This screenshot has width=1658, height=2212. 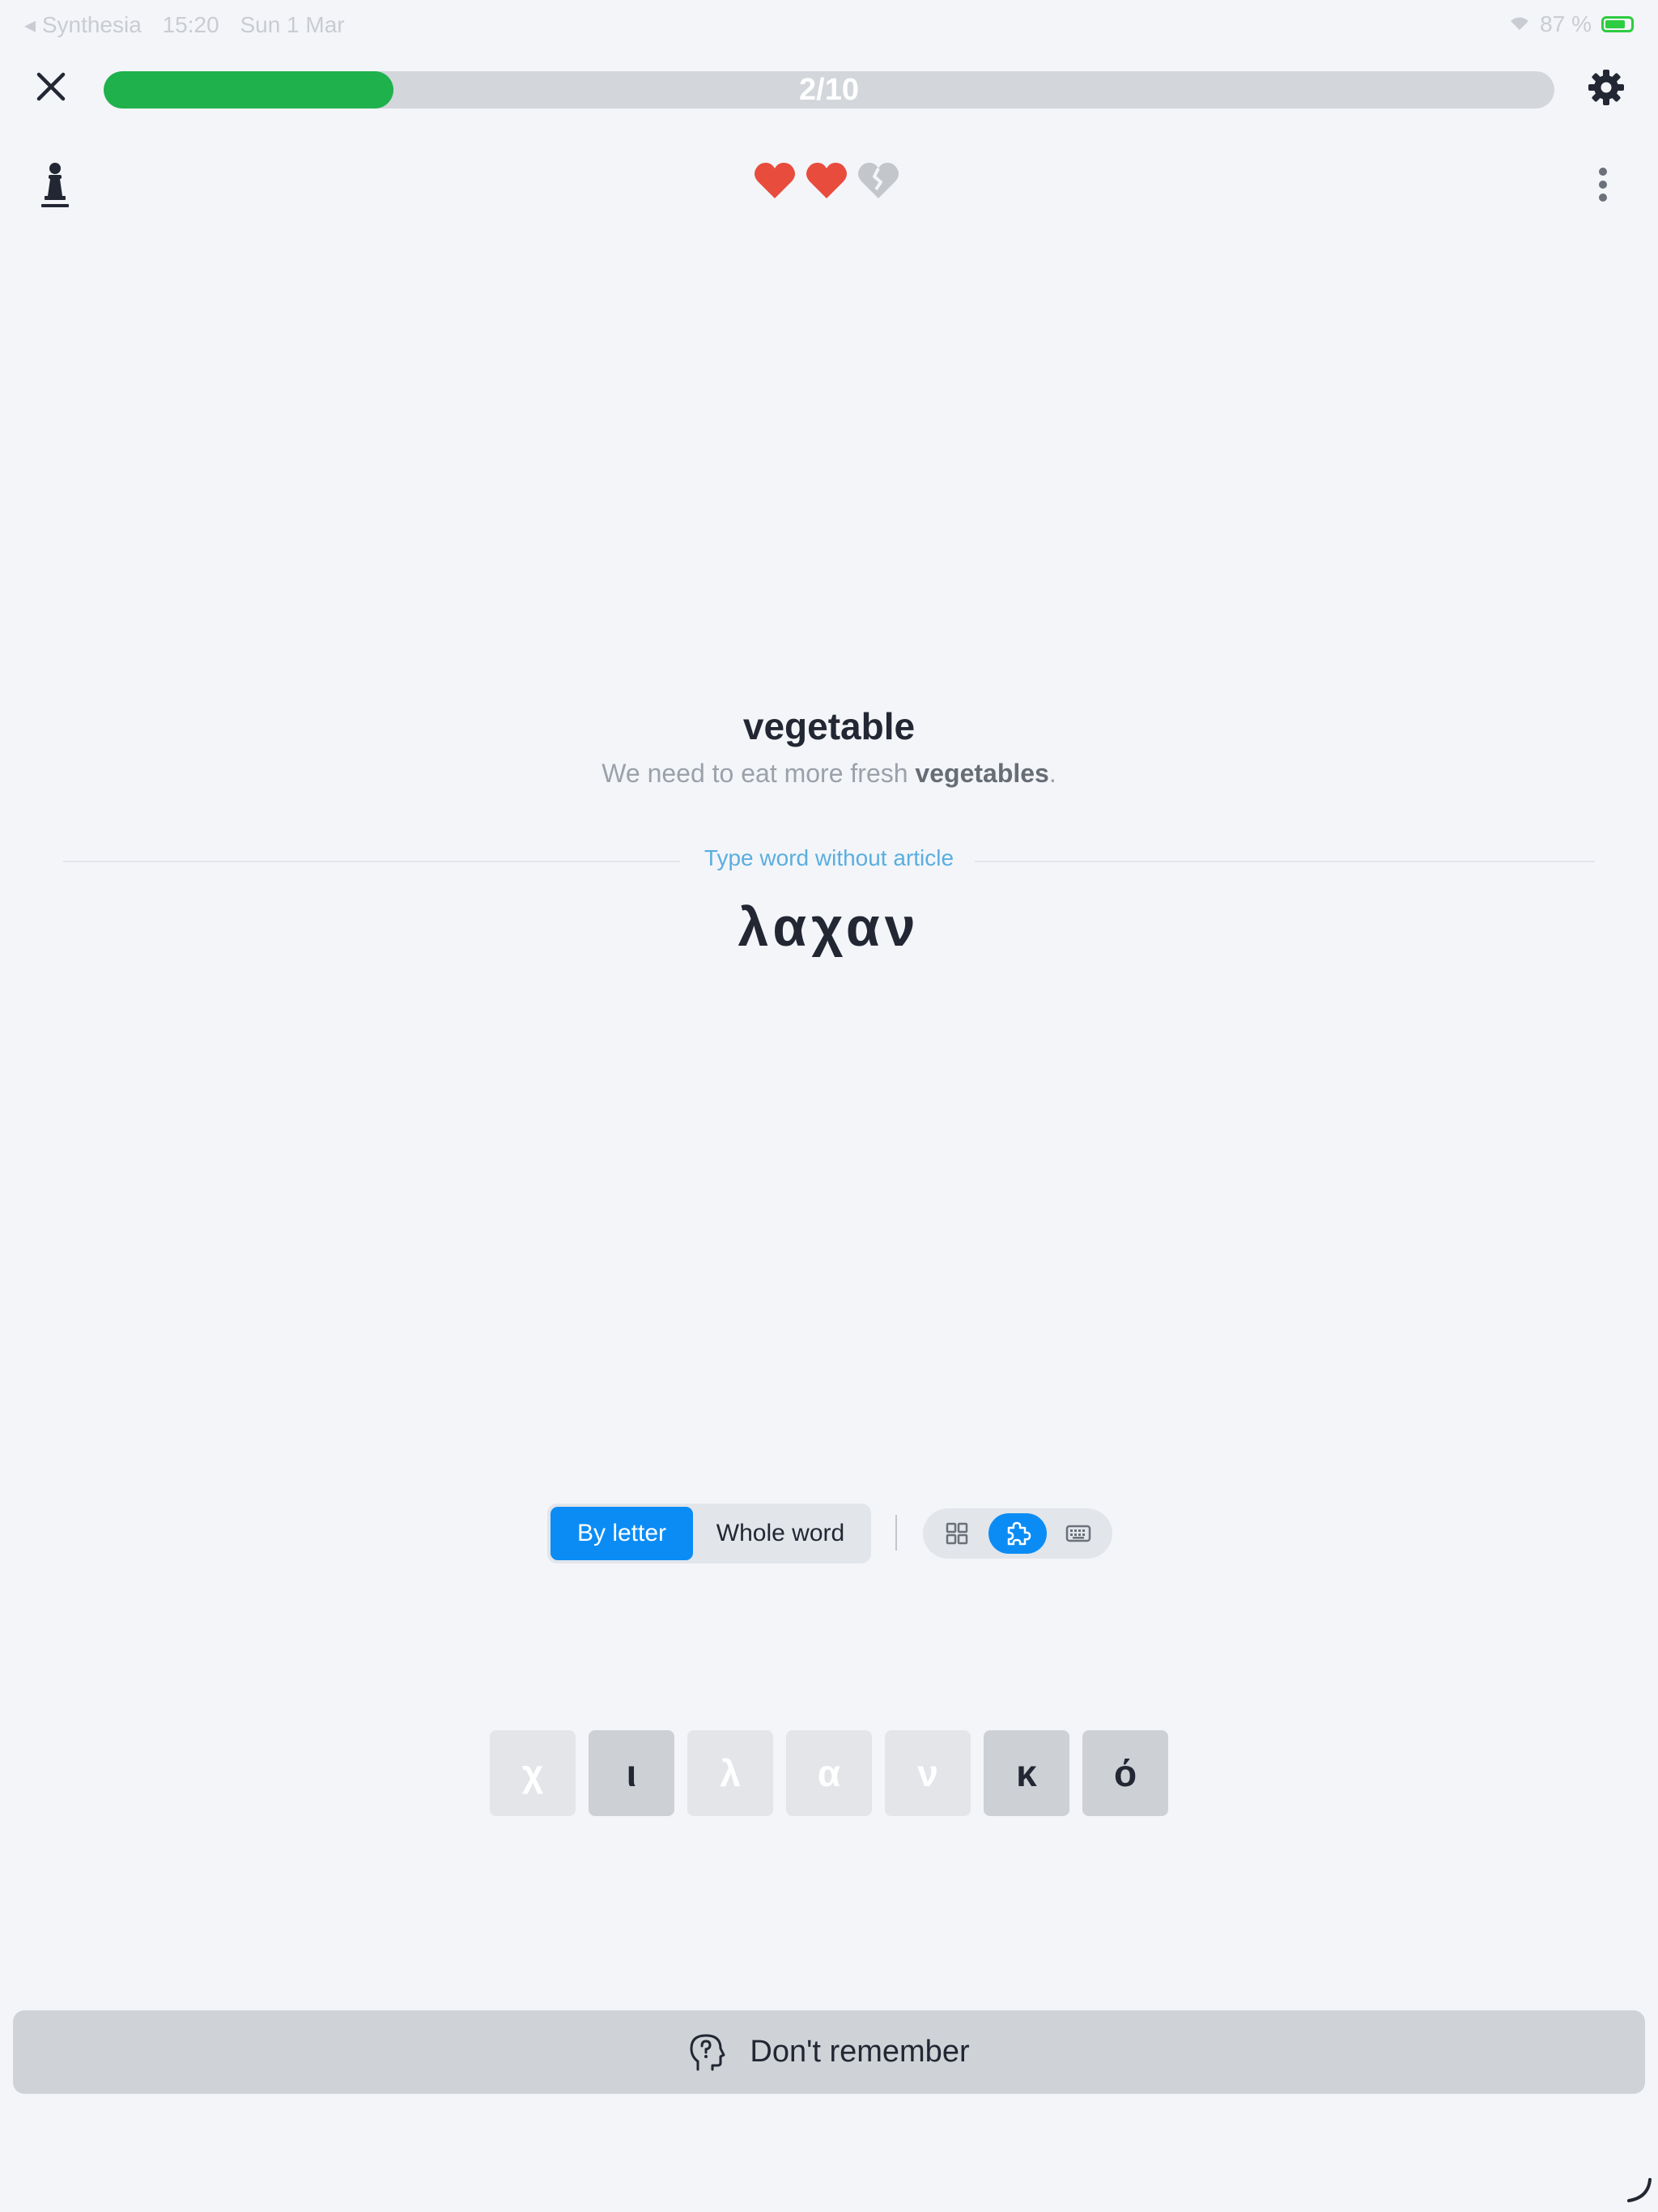 I want to click on whole-word-button: Whole word, so click(x=780, y=1533).